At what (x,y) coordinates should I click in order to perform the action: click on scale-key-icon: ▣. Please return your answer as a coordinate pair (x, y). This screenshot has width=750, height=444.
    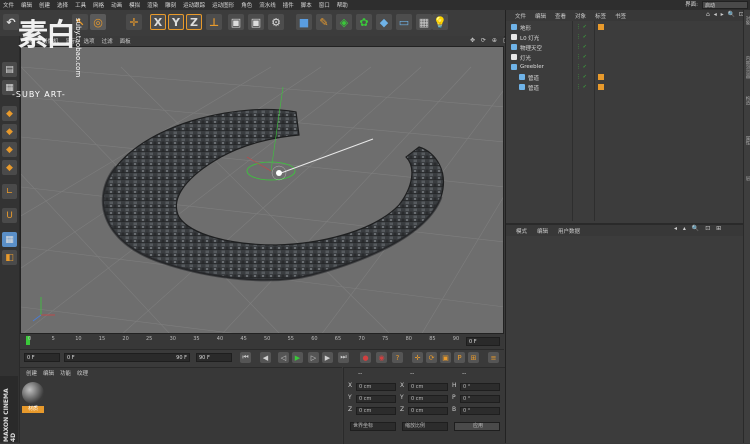
    Looking at the image, I should click on (445, 357).